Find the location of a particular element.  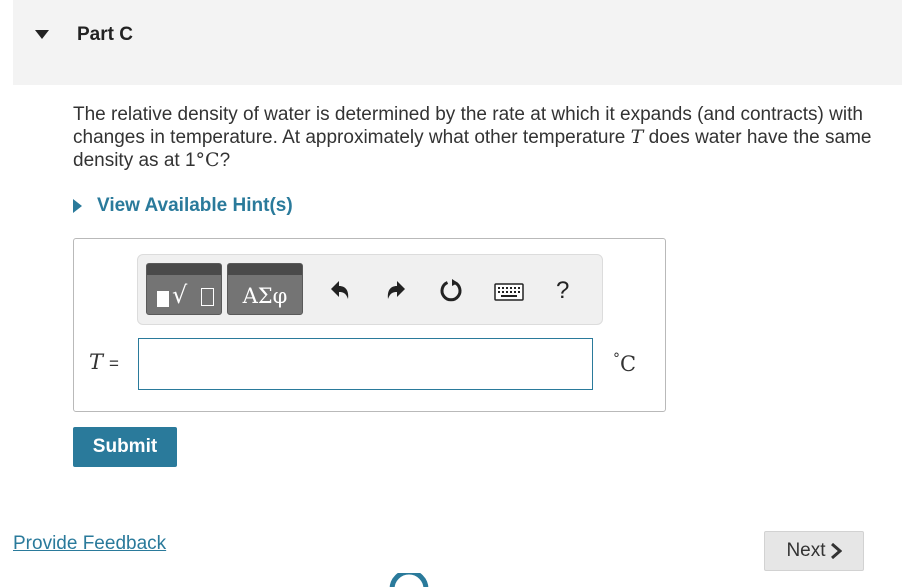

collapse-caret-icon is located at coordinates (42, 34).